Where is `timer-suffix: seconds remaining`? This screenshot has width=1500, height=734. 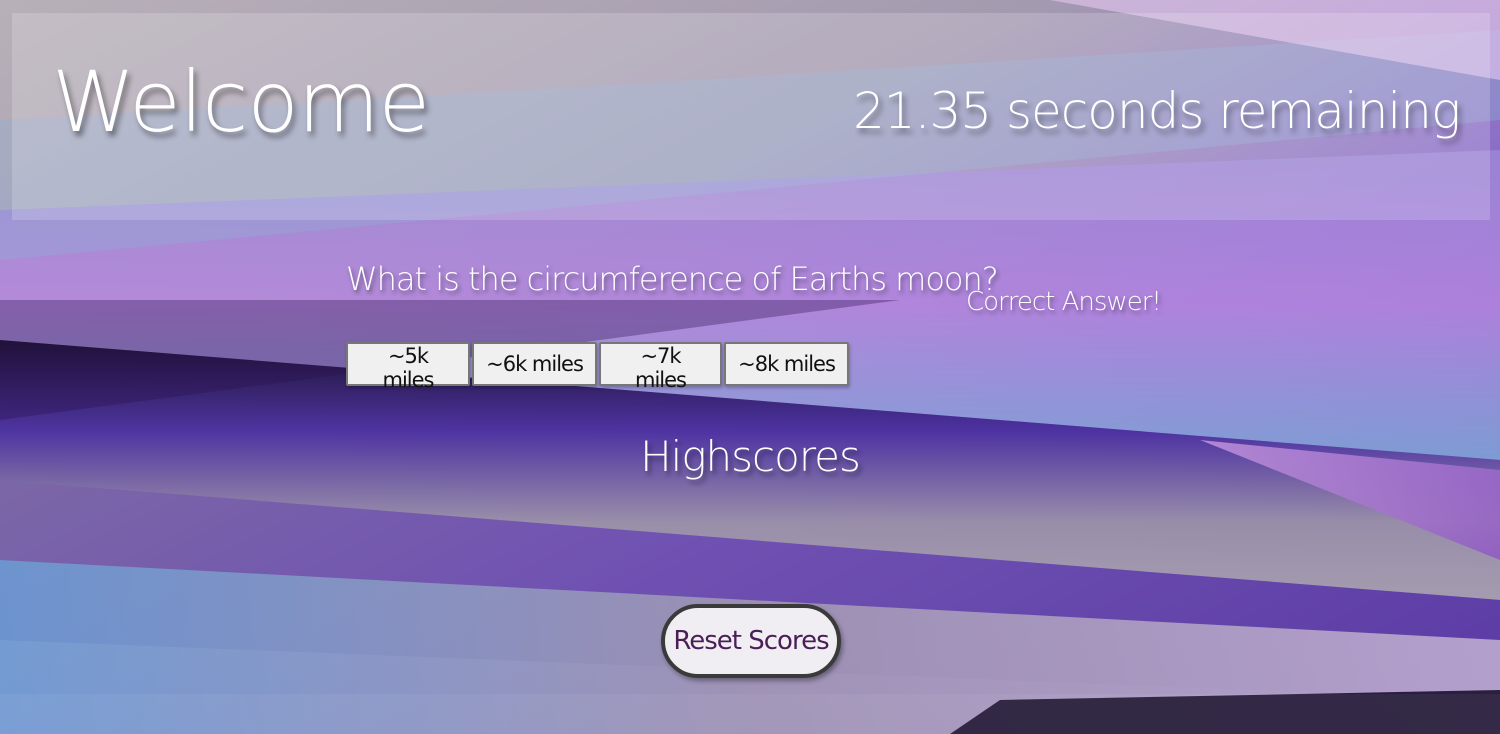 timer-suffix: seconds remaining is located at coordinates (1233, 111).